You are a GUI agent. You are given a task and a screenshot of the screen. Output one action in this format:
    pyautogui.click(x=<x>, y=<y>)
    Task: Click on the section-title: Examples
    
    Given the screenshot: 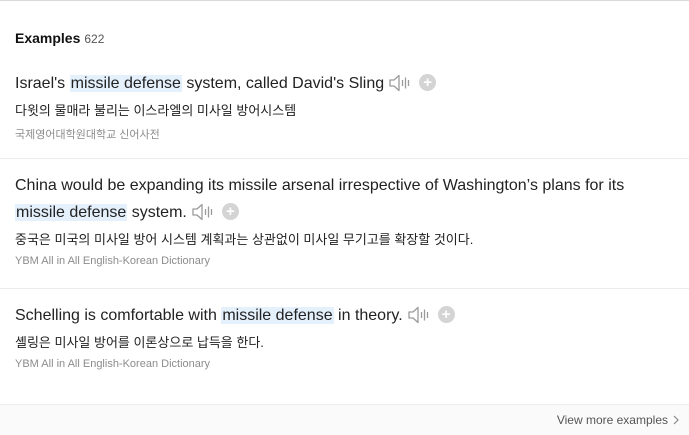 What is the action you would take?
    pyautogui.click(x=48, y=38)
    